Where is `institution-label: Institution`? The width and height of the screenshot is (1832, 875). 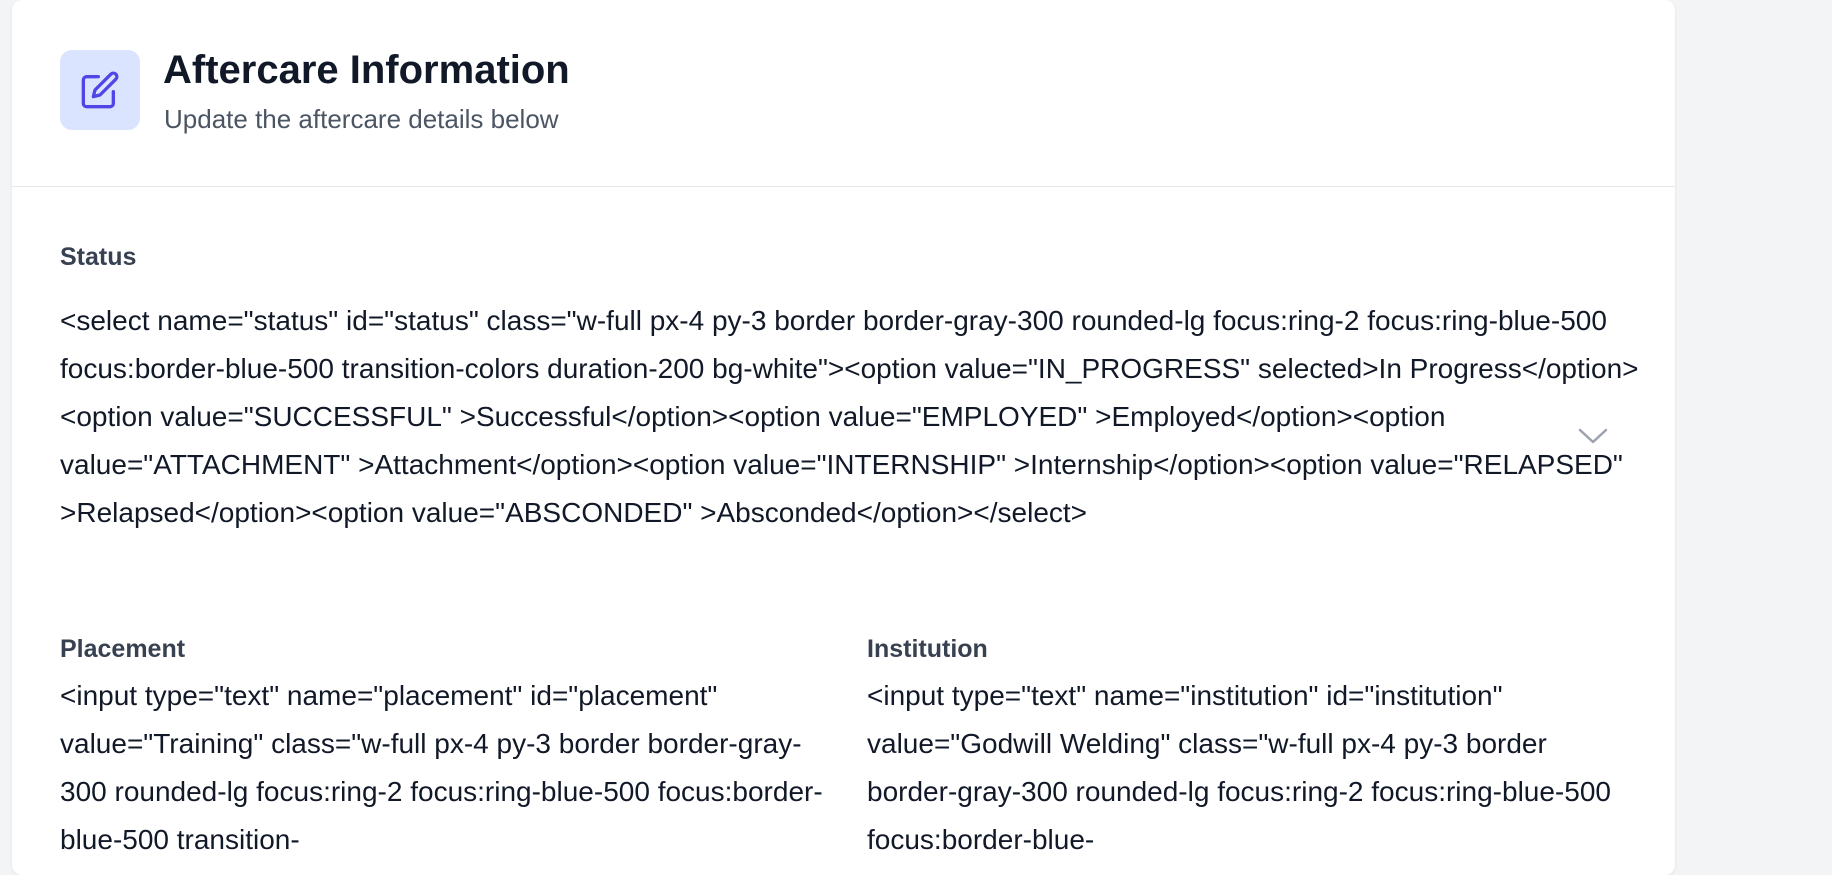
institution-label: Institution is located at coordinates (927, 649).